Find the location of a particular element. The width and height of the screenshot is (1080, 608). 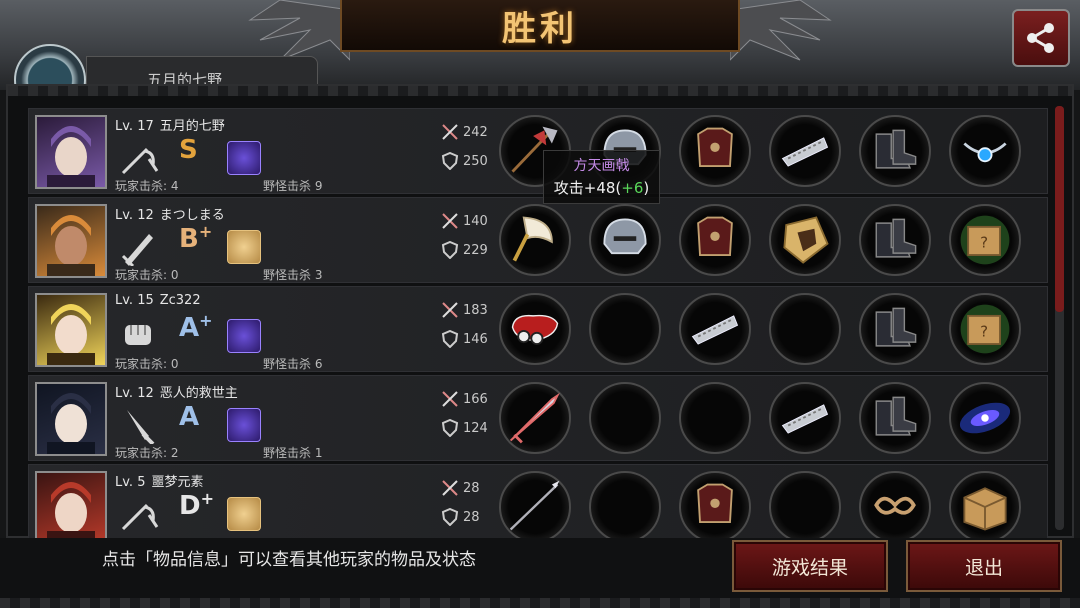

dagger-icon is located at coordinates (141, 428).